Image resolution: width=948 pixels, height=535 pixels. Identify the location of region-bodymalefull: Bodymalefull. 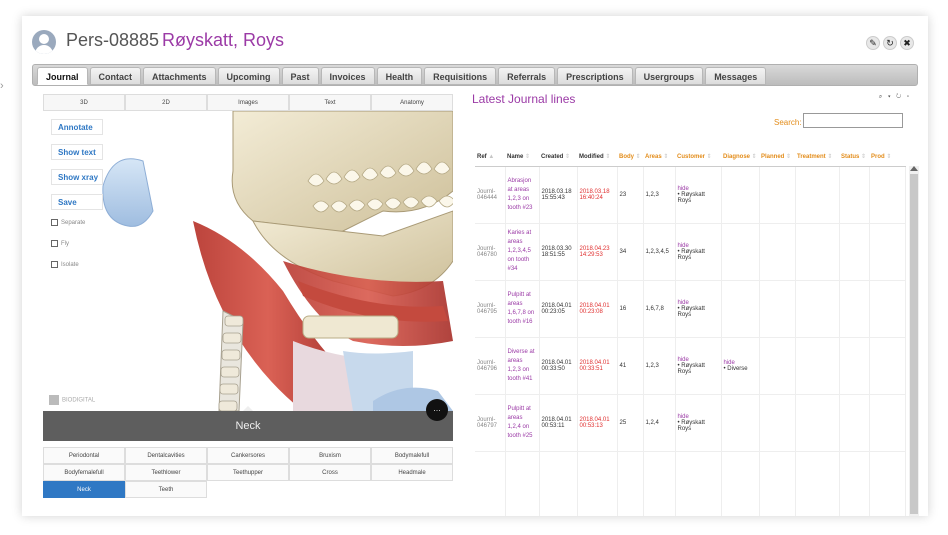
(412, 455).